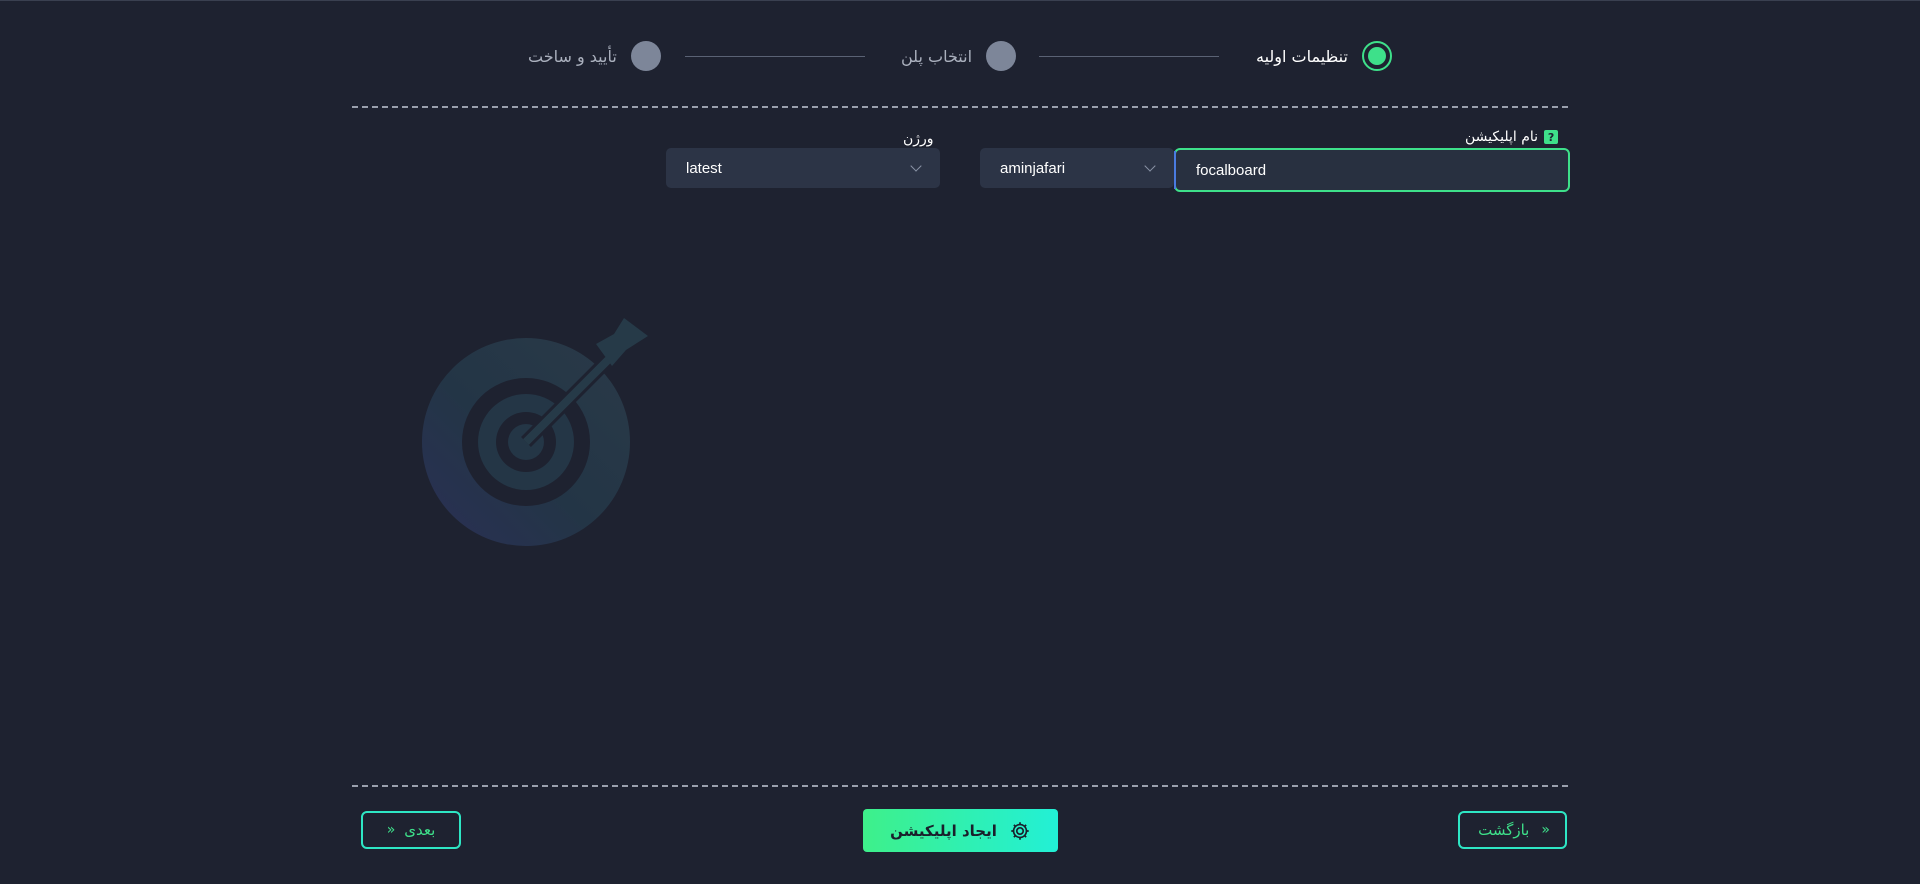  What do you see at coordinates (1376, 56) in the screenshot?
I see `step-active-indicator` at bounding box center [1376, 56].